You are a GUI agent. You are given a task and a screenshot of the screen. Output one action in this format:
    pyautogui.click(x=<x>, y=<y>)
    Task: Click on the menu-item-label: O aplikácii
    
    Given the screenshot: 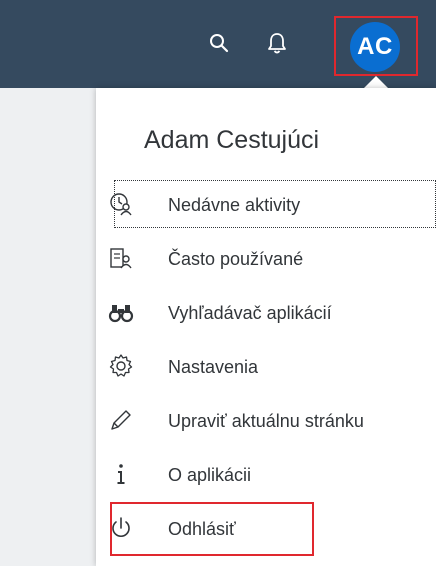 What is the action you would take?
    pyautogui.click(x=210, y=474)
    